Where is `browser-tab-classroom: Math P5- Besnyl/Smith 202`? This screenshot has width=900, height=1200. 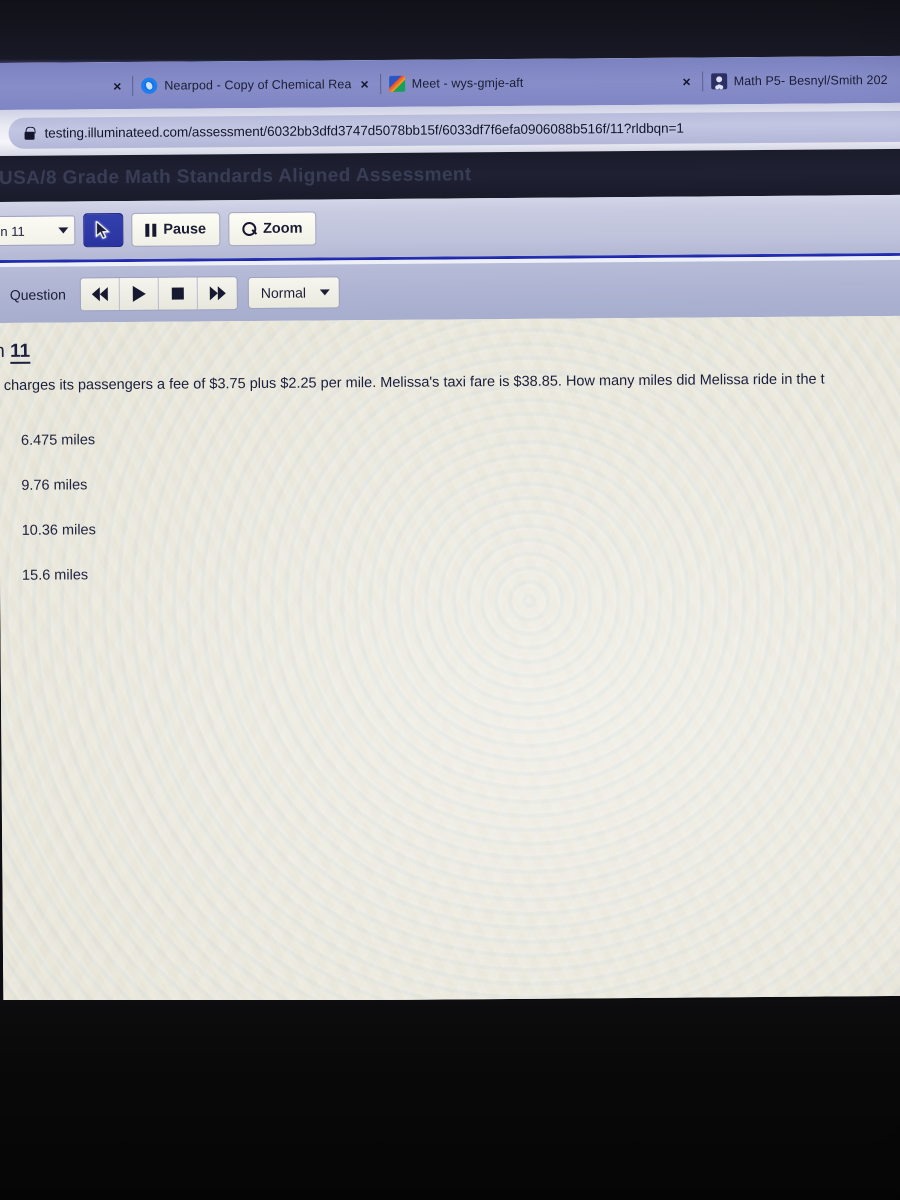
browser-tab-classroom: Math P5- Besnyl/Smith 202 is located at coordinates (799, 80).